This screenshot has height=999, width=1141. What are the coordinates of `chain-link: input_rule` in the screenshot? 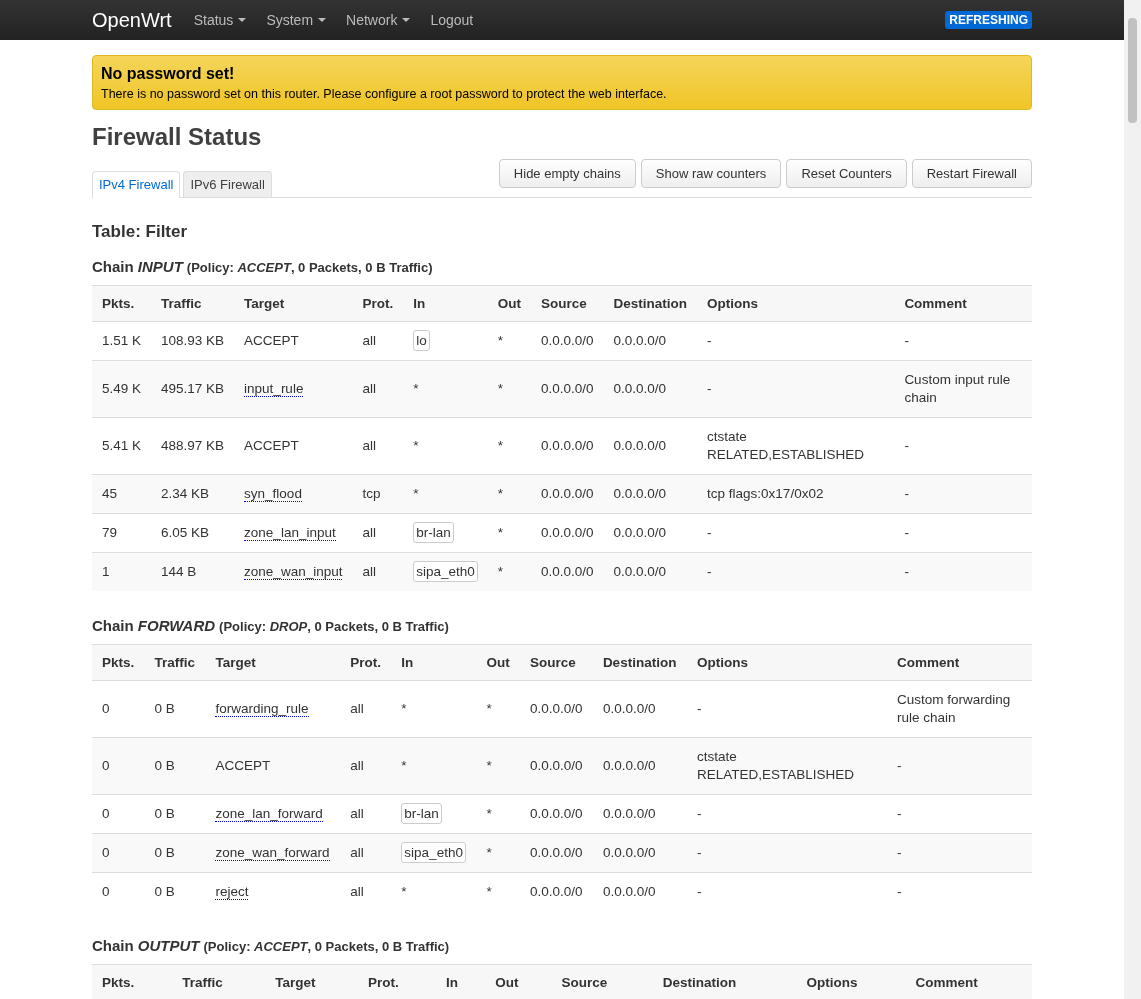 It's located at (293, 389).